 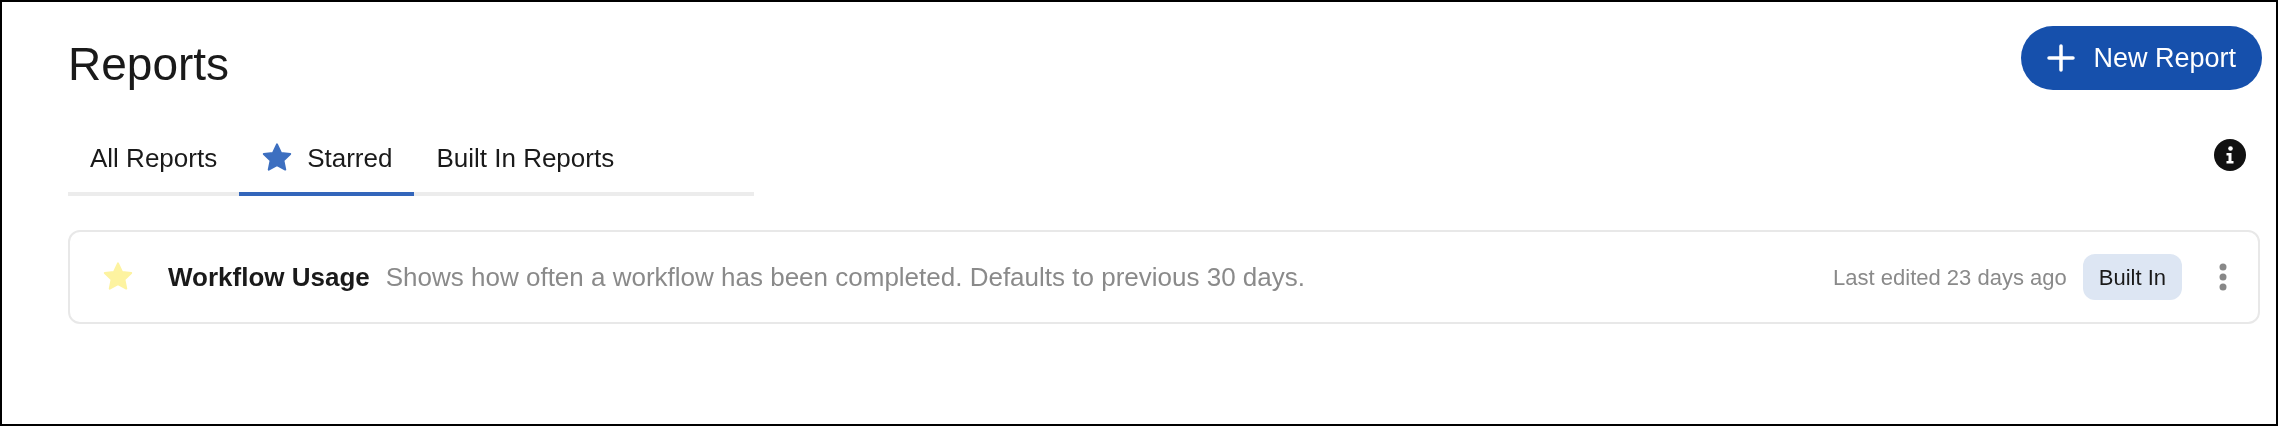 I want to click on new-report-button: New Report, so click(x=2141, y=58).